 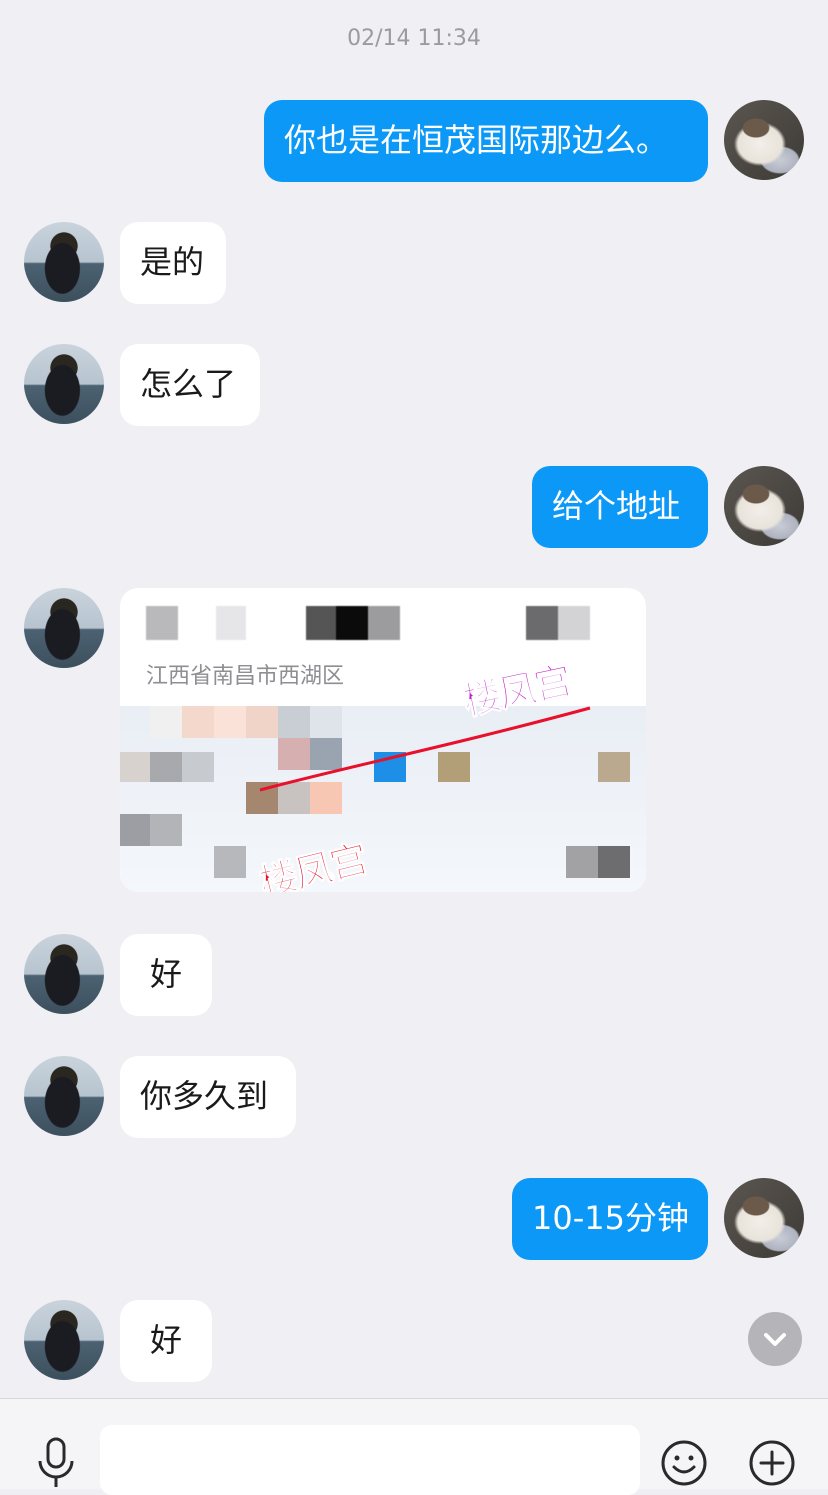 I want to click on emoji-button, so click(x=684, y=1465).